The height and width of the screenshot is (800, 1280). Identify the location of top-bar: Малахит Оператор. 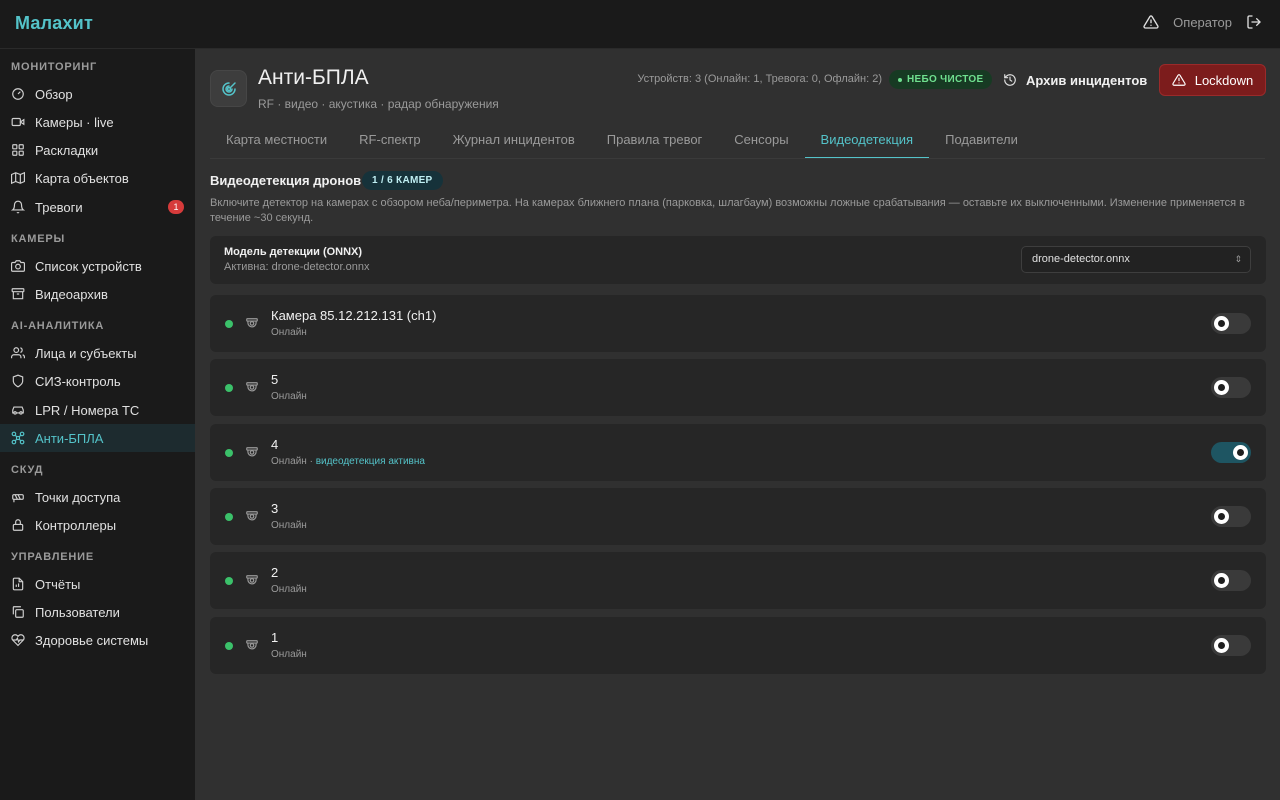
(640, 24).